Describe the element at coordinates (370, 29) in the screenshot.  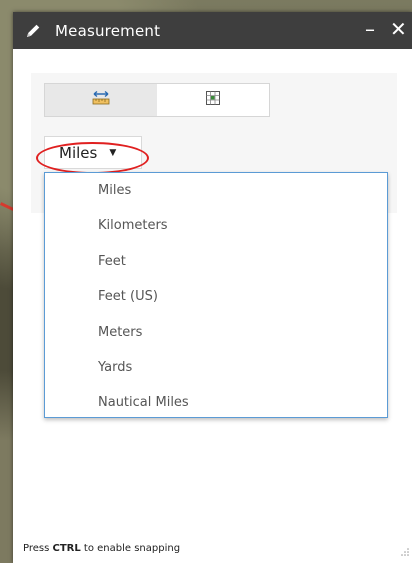
I see `minimize-button: –` at that location.